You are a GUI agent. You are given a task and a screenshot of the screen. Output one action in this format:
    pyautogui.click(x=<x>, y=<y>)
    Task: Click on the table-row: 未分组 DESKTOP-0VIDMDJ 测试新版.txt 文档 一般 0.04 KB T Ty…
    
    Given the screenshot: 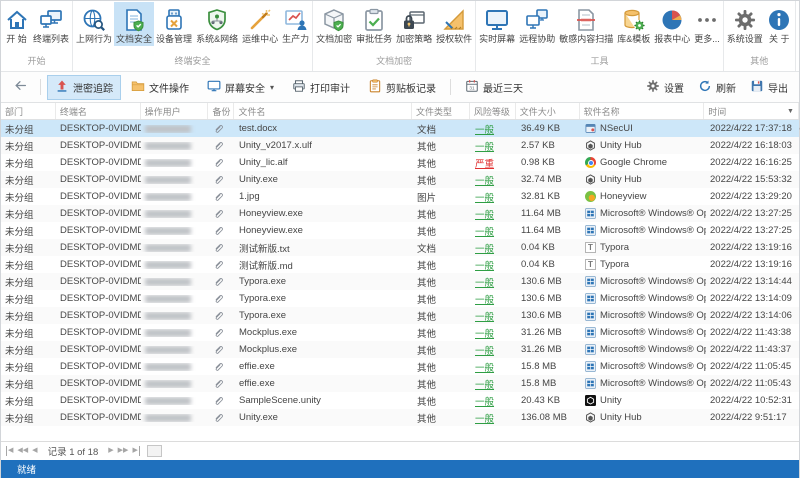 What is the action you would take?
    pyautogui.click(x=400, y=247)
    